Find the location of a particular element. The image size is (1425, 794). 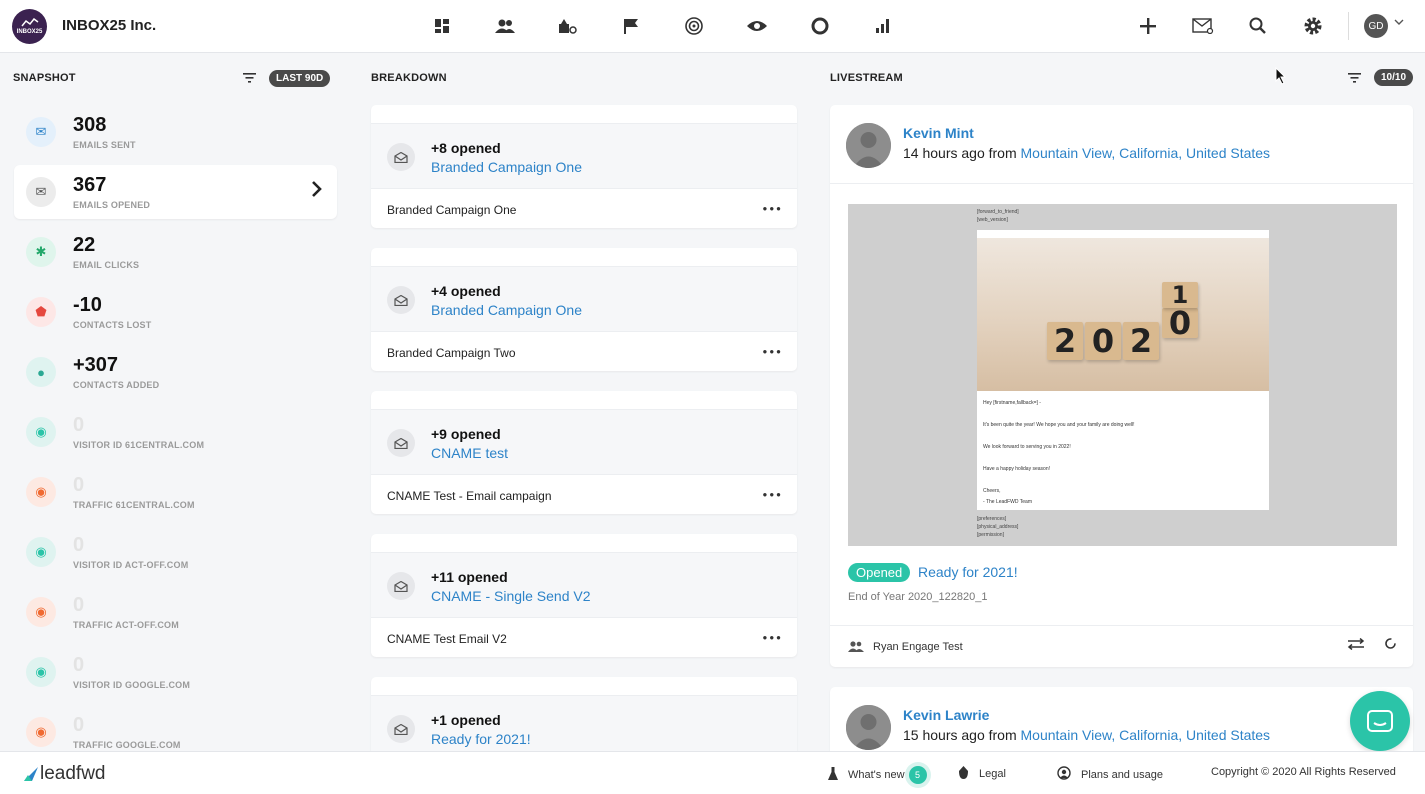

snapshot-item: ✉ 367 EMAILS OPENED is located at coordinates (175, 192).